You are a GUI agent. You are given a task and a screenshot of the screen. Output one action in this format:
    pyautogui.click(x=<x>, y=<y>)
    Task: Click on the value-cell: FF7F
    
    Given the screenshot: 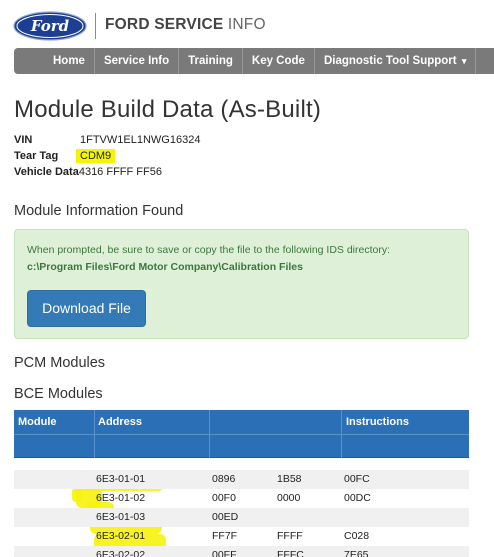 What is the action you would take?
    pyautogui.click(x=225, y=536)
    